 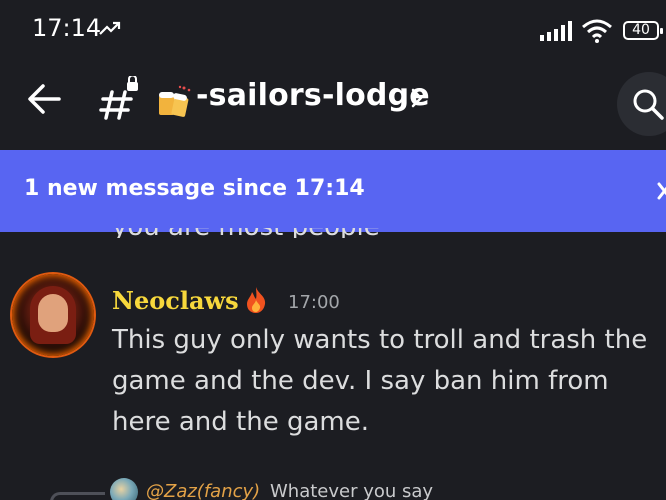 I want to click on signal-icon, so click(x=556, y=31).